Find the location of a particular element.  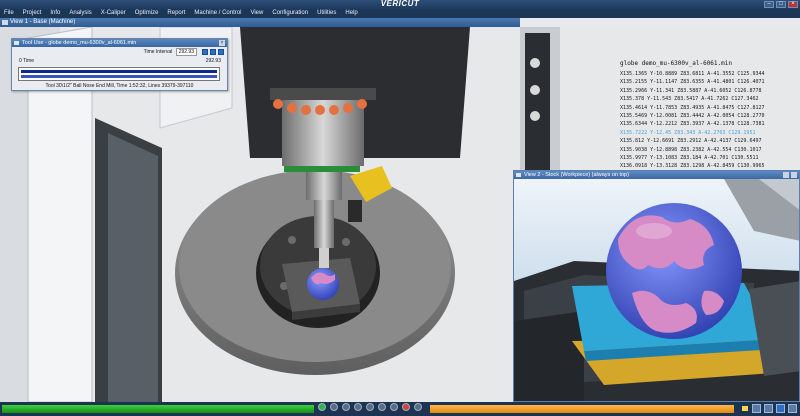

view-zoom-button is located at coordinates (780, 408).